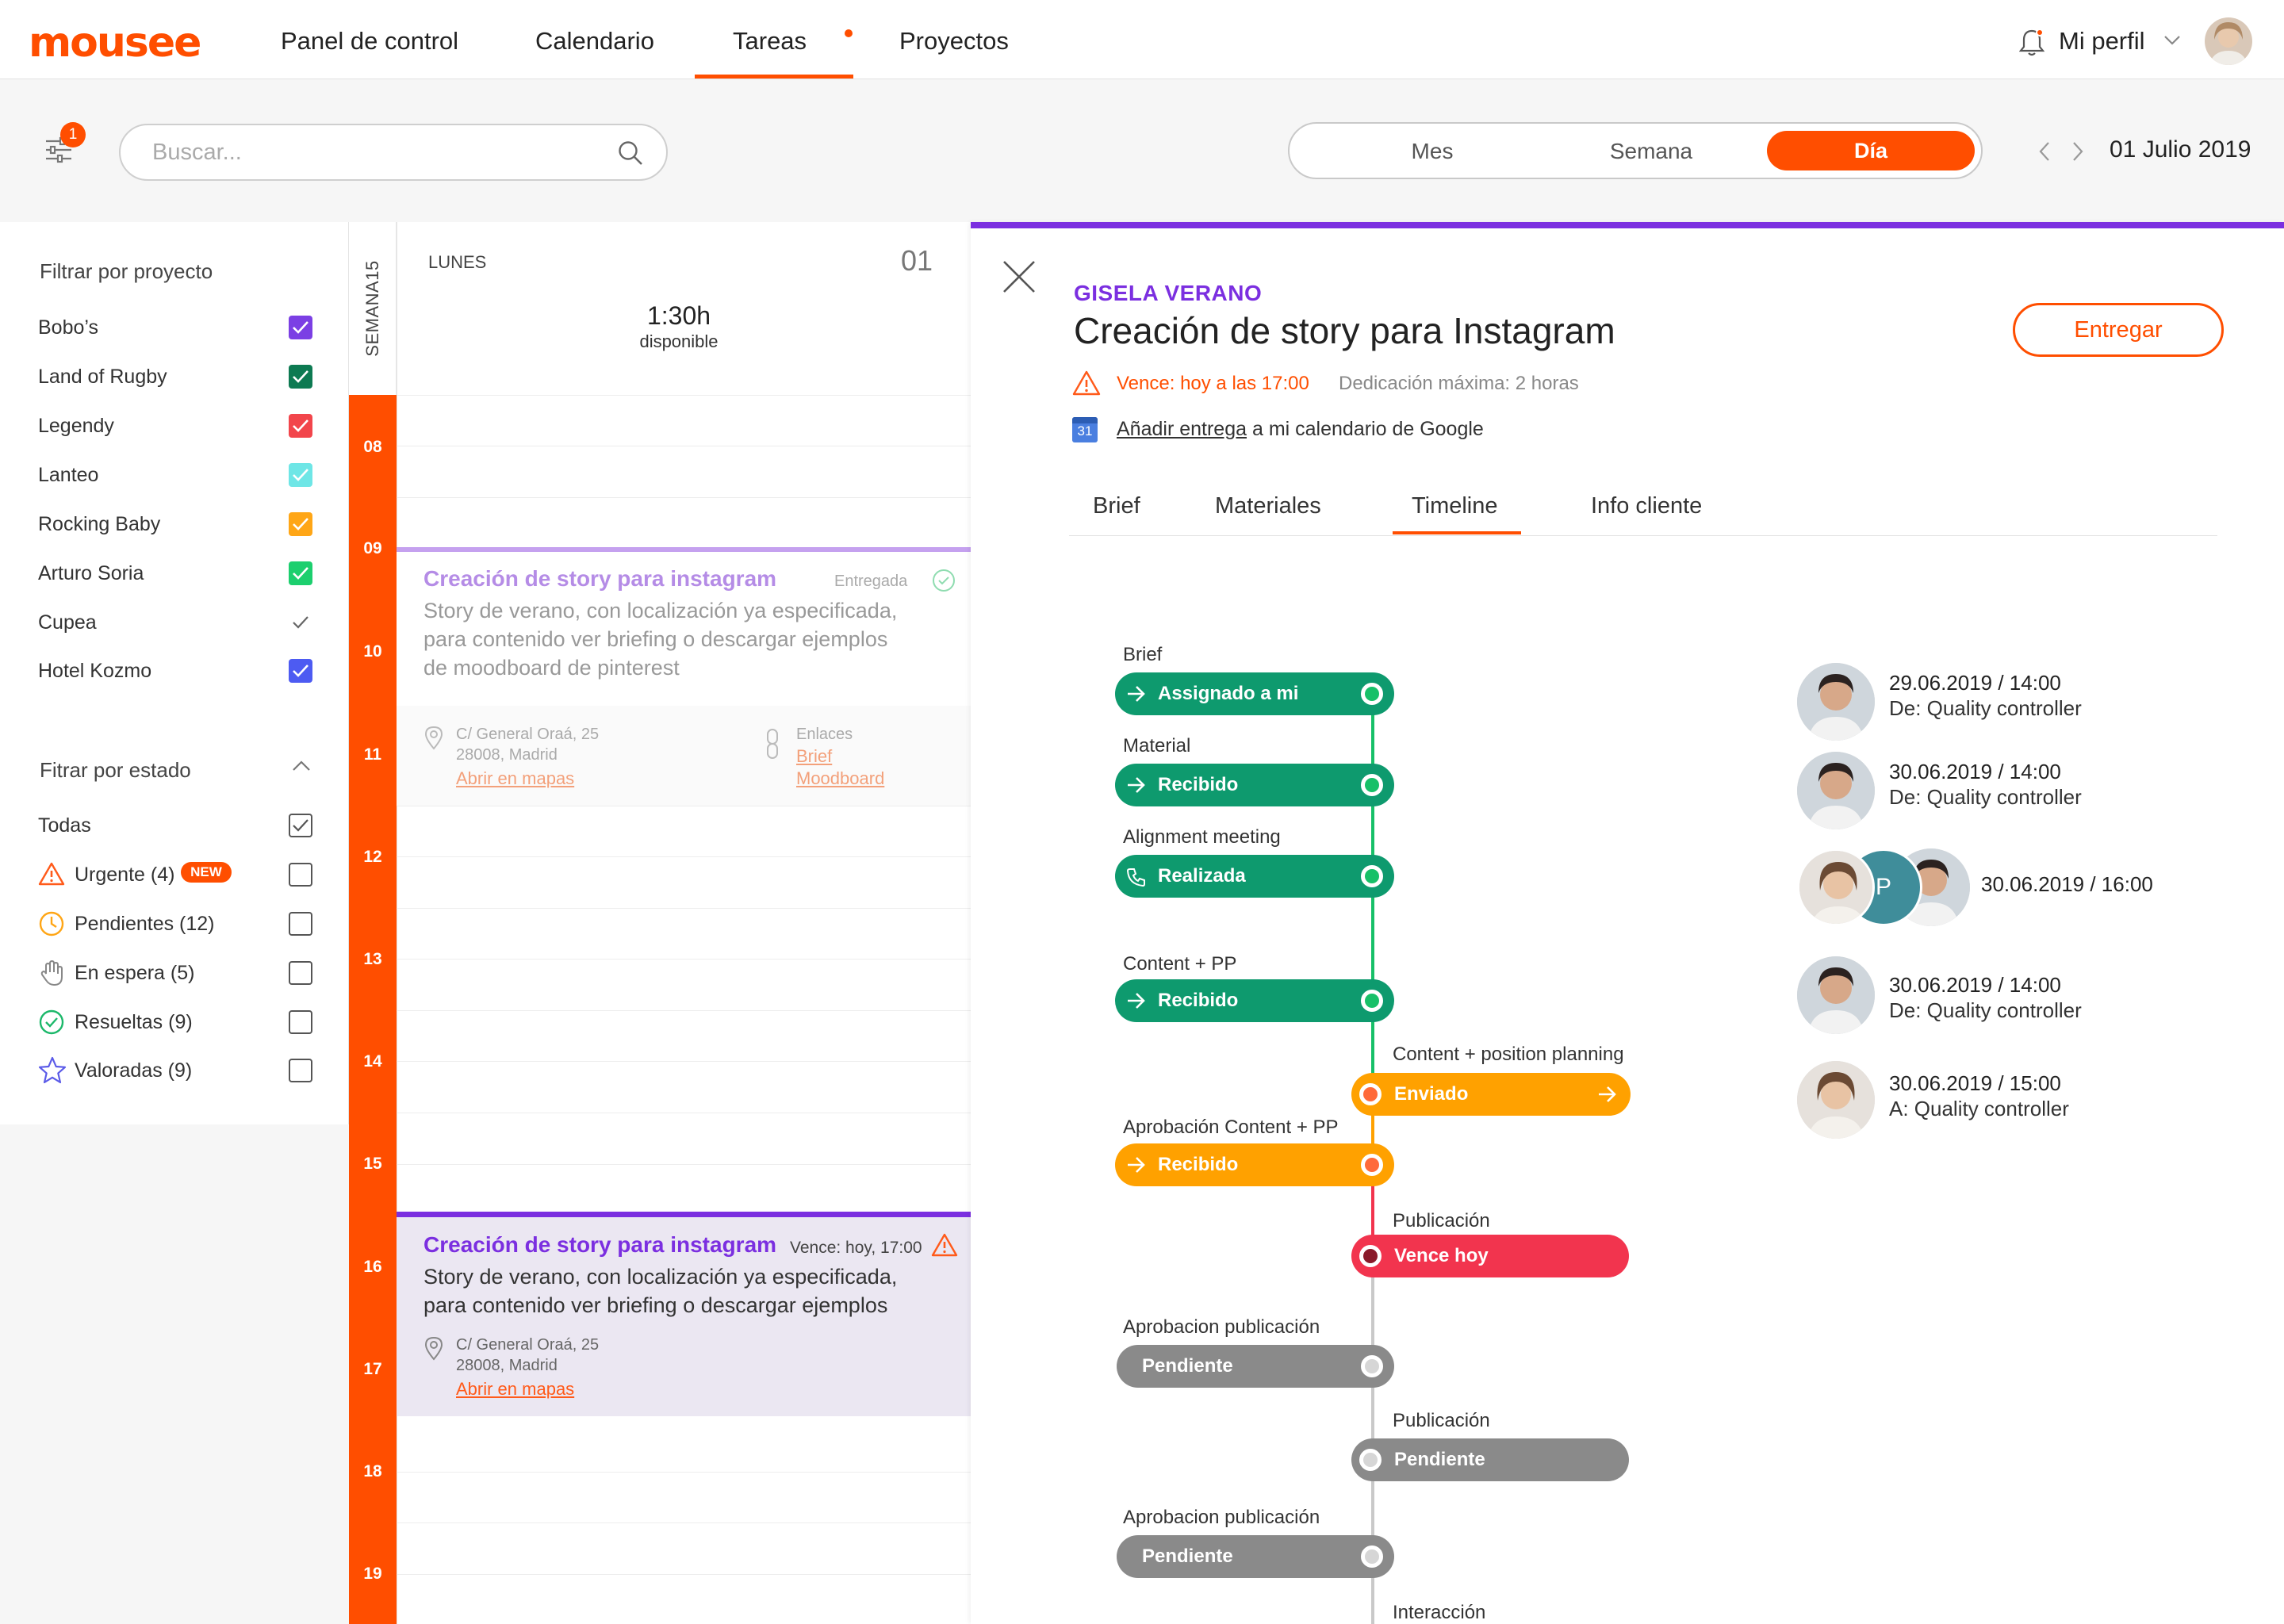 The height and width of the screenshot is (1624, 2284). I want to click on hour-label: 12, so click(372, 857).